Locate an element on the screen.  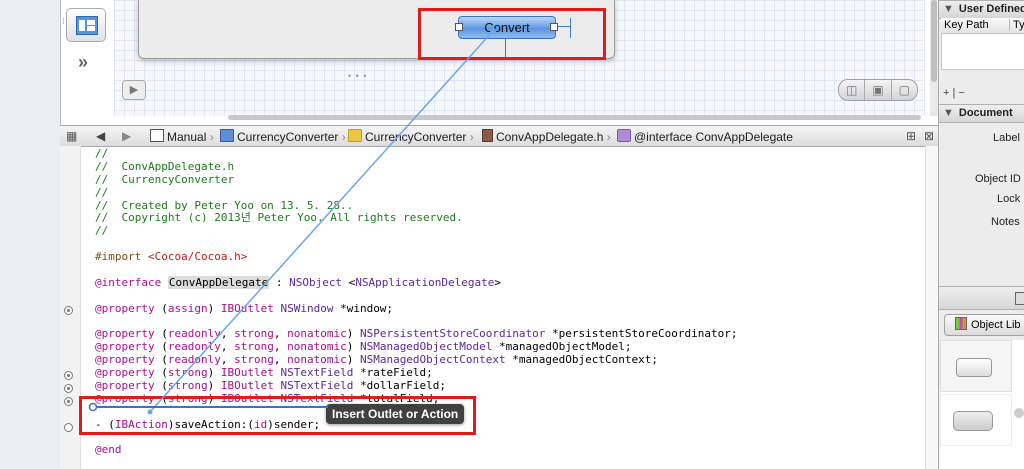
library-type-selector: Object Lib is located at coordinates (984, 325).